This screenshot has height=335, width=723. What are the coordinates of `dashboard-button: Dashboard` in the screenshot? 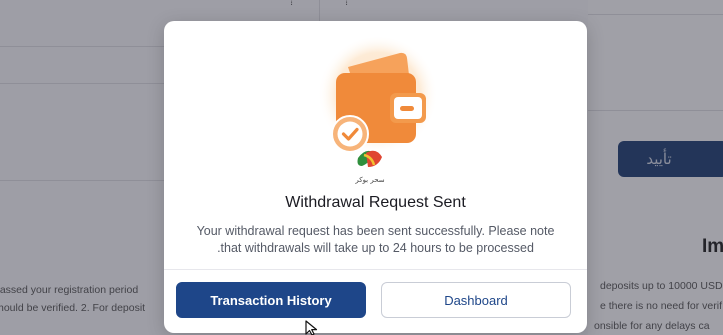 It's located at (476, 300).